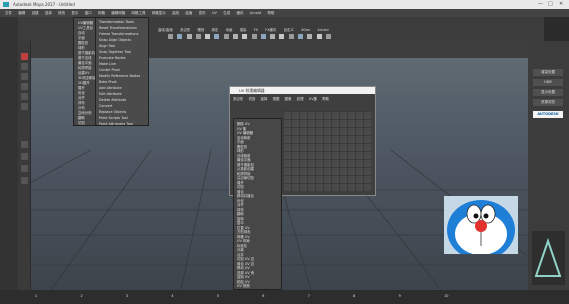  What do you see at coordinates (24, 96) in the screenshot?
I see `rotate-tool-icon` at bounding box center [24, 96].